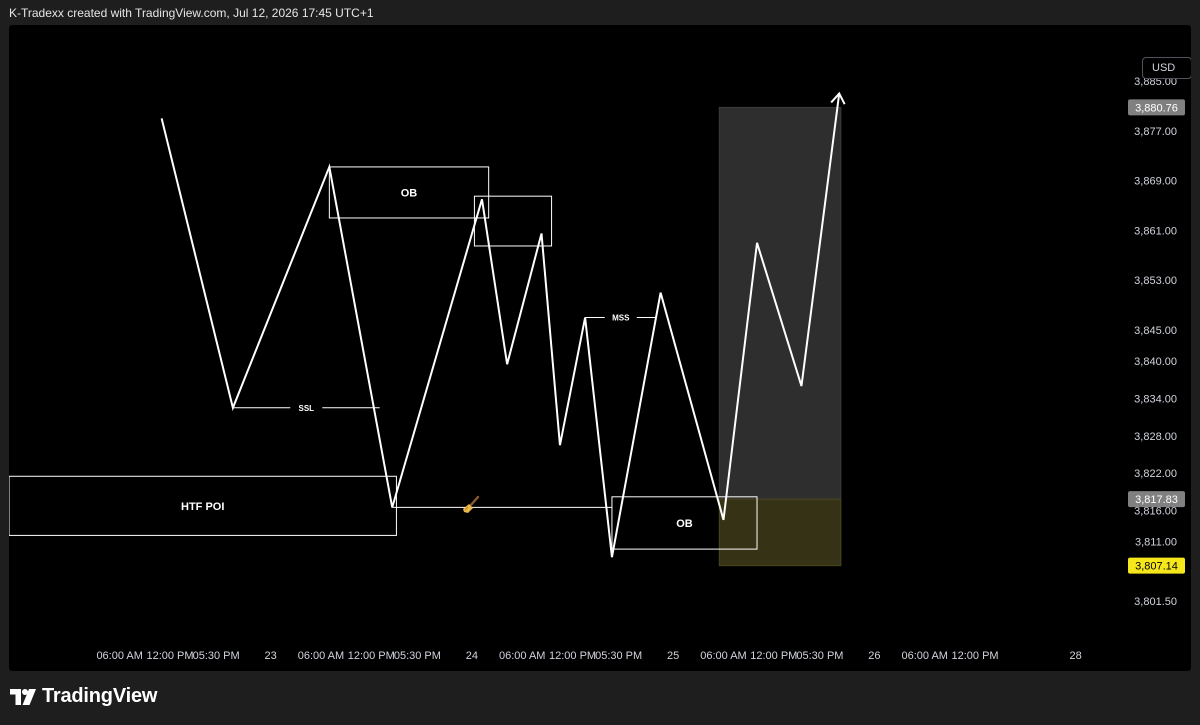 The image size is (1200, 725). I want to click on risk-zone, so click(780, 532).